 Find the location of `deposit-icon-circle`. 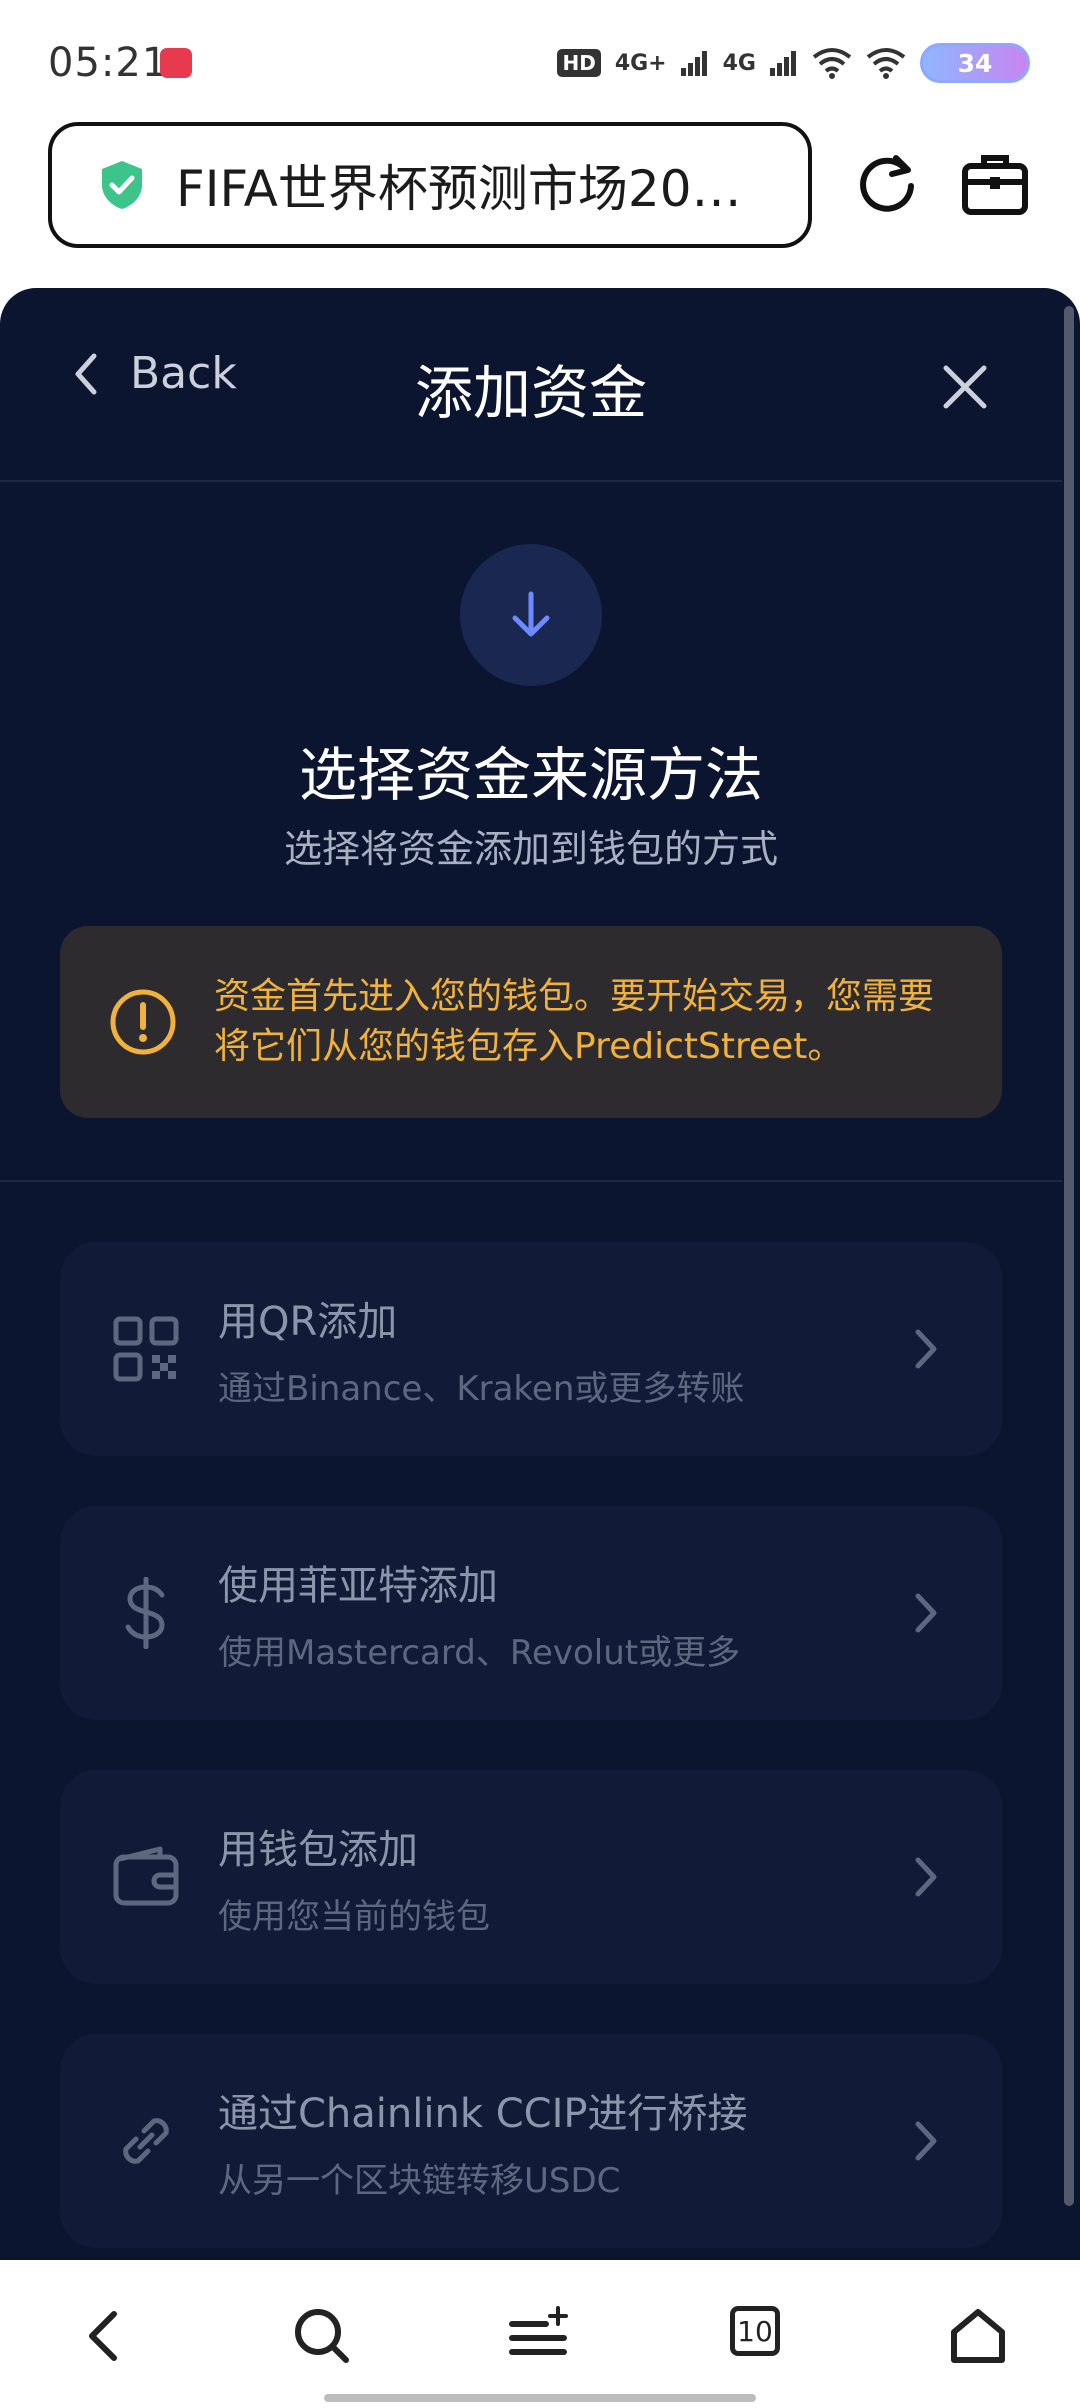

deposit-icon-circle is located at coordinates (531, 615).